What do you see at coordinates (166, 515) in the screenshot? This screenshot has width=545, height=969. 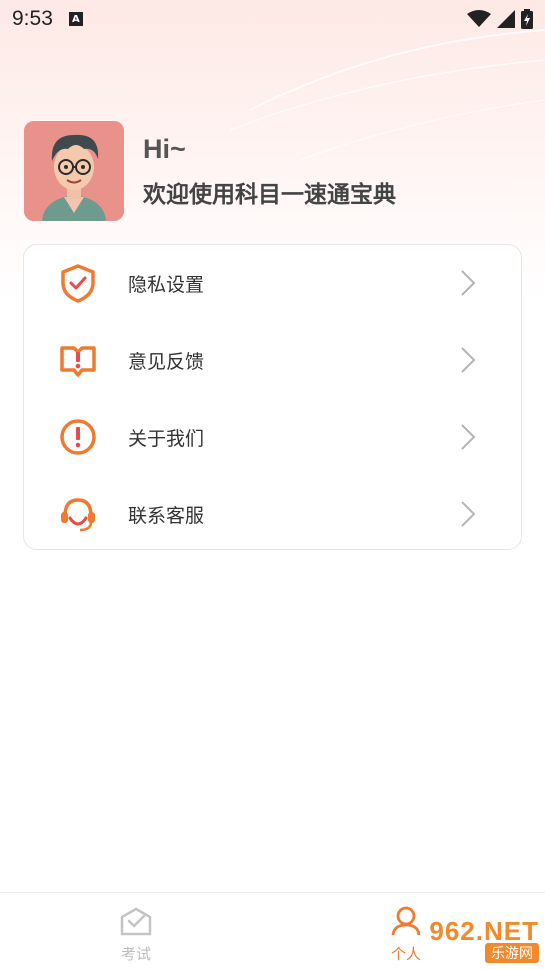 I see `menu-label-customer-service: 联系客服` at bounding box center [166, 515].